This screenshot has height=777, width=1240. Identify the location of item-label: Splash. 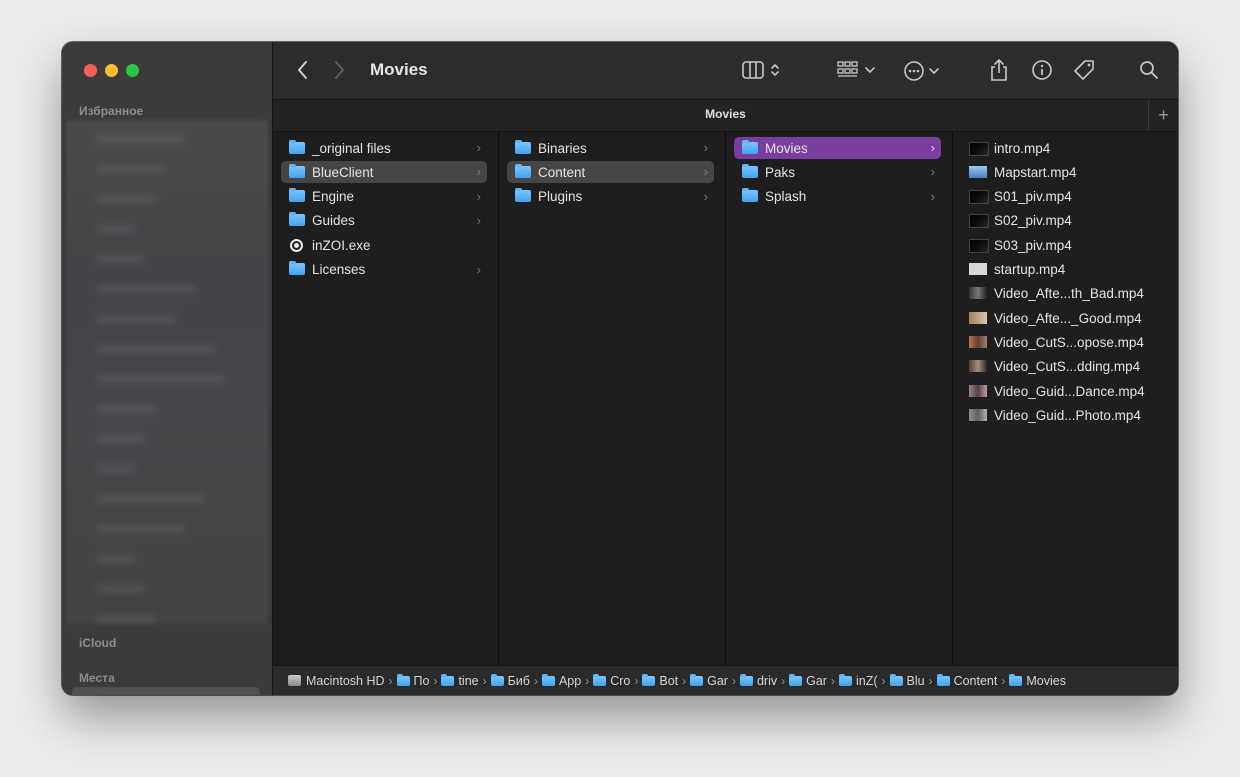
(786, 197).